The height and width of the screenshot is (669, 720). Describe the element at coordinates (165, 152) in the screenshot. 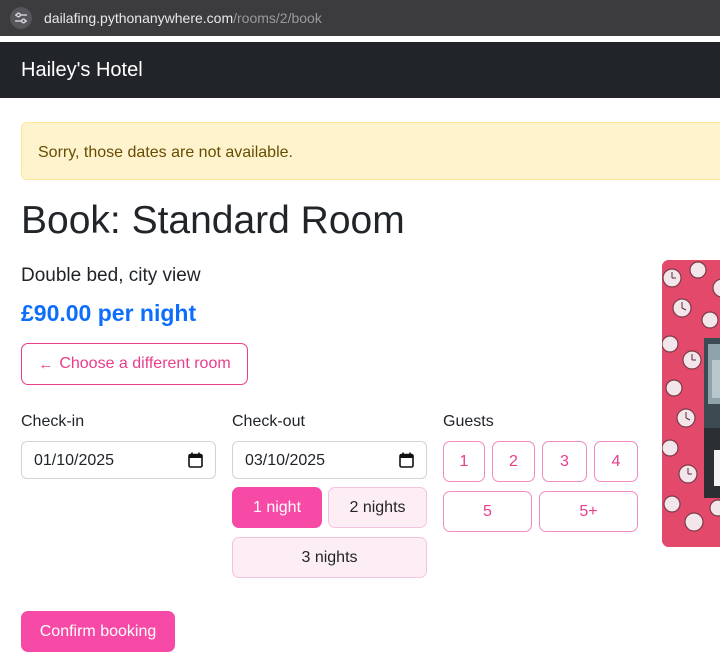

I see `alert-message: Sorry, those dates are not available.` at that location.